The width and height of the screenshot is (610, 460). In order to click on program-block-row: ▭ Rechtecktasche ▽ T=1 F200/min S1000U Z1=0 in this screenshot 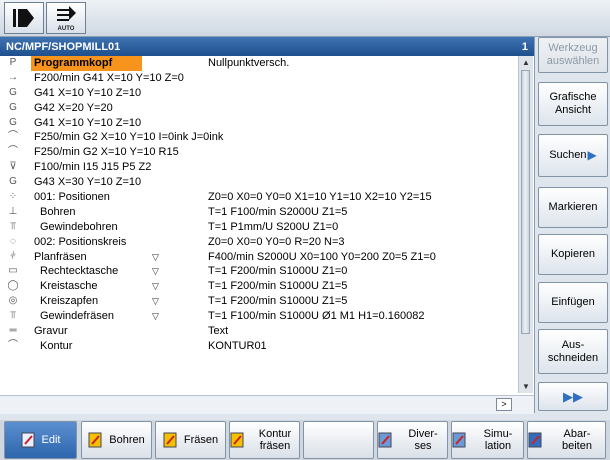, I will do `click(259, 271)`.